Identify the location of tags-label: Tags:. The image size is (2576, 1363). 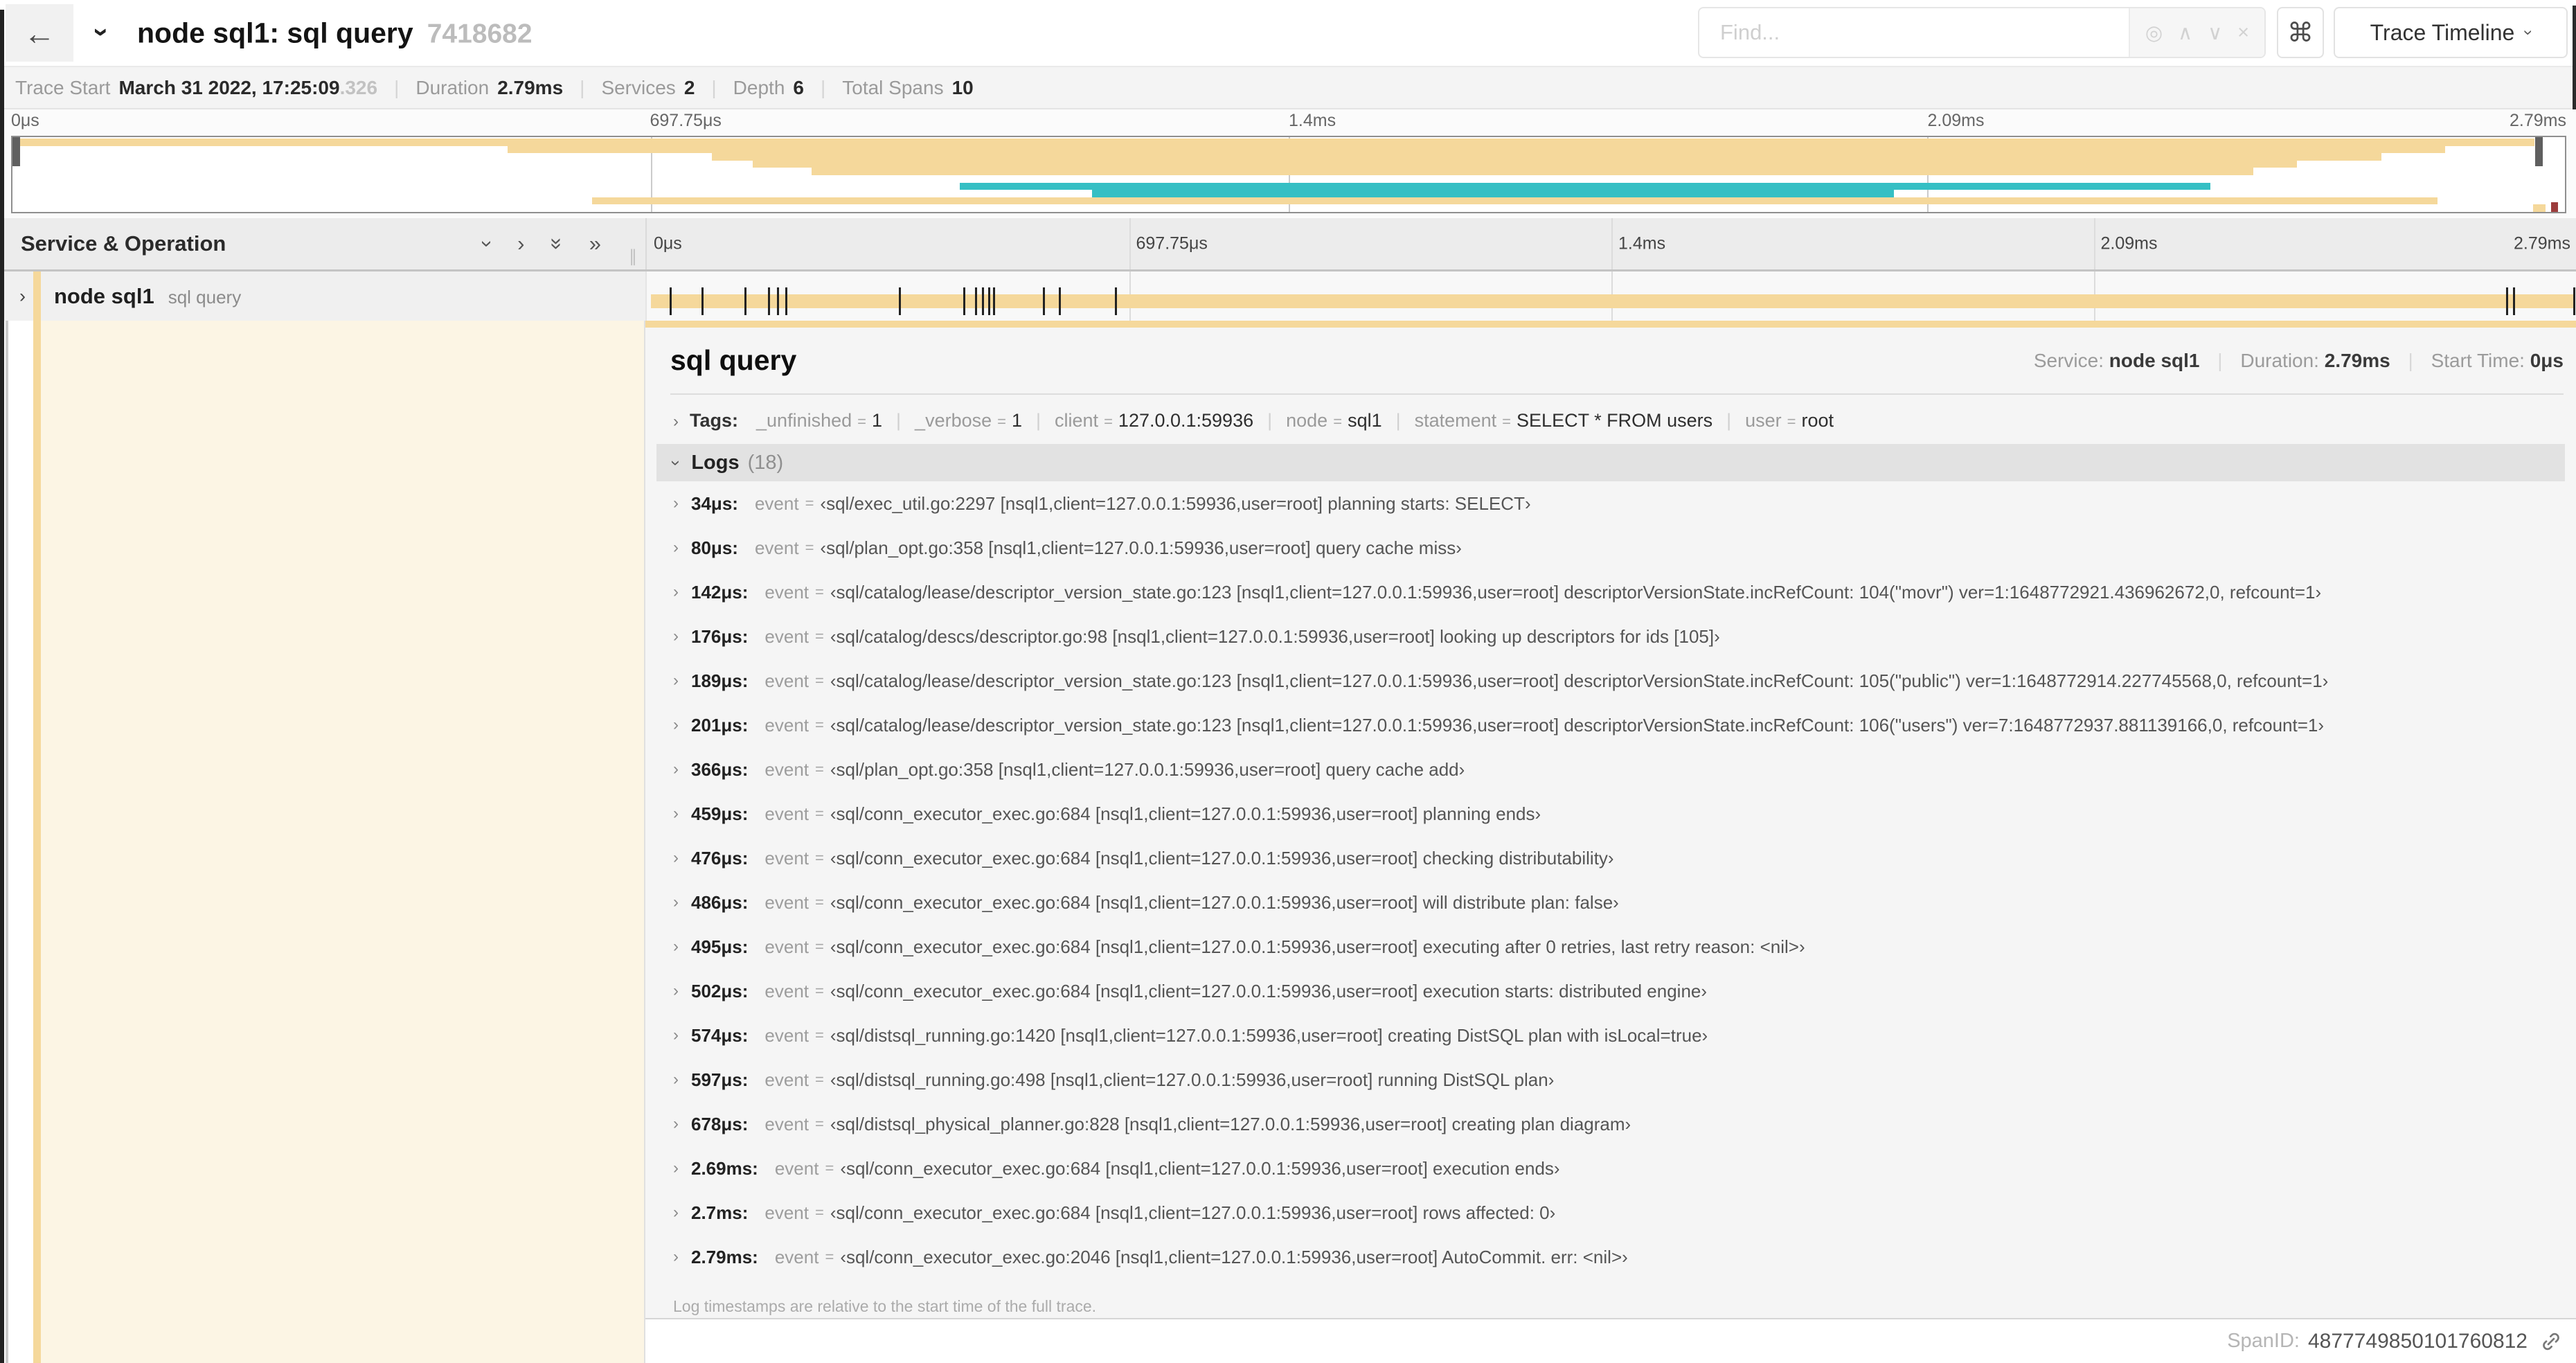
(714, 421).